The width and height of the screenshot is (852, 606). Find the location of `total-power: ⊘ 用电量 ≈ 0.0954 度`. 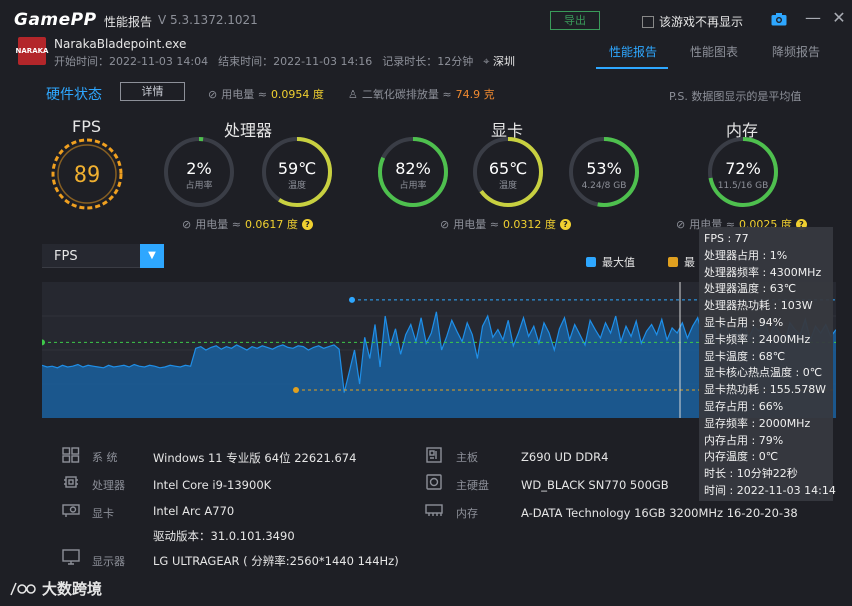

total-power: ⊘ 用电量 ≈ 0.0954 度 is located at coordinates (266, 94).